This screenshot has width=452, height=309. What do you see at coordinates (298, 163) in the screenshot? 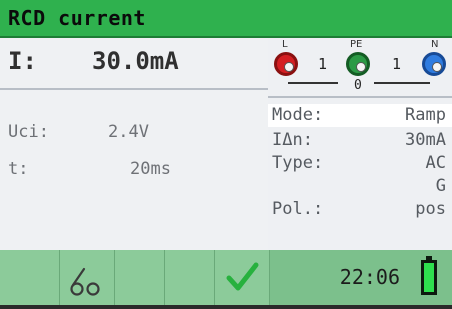
I see `type-label: Type:` at bounding box center [298, 163].